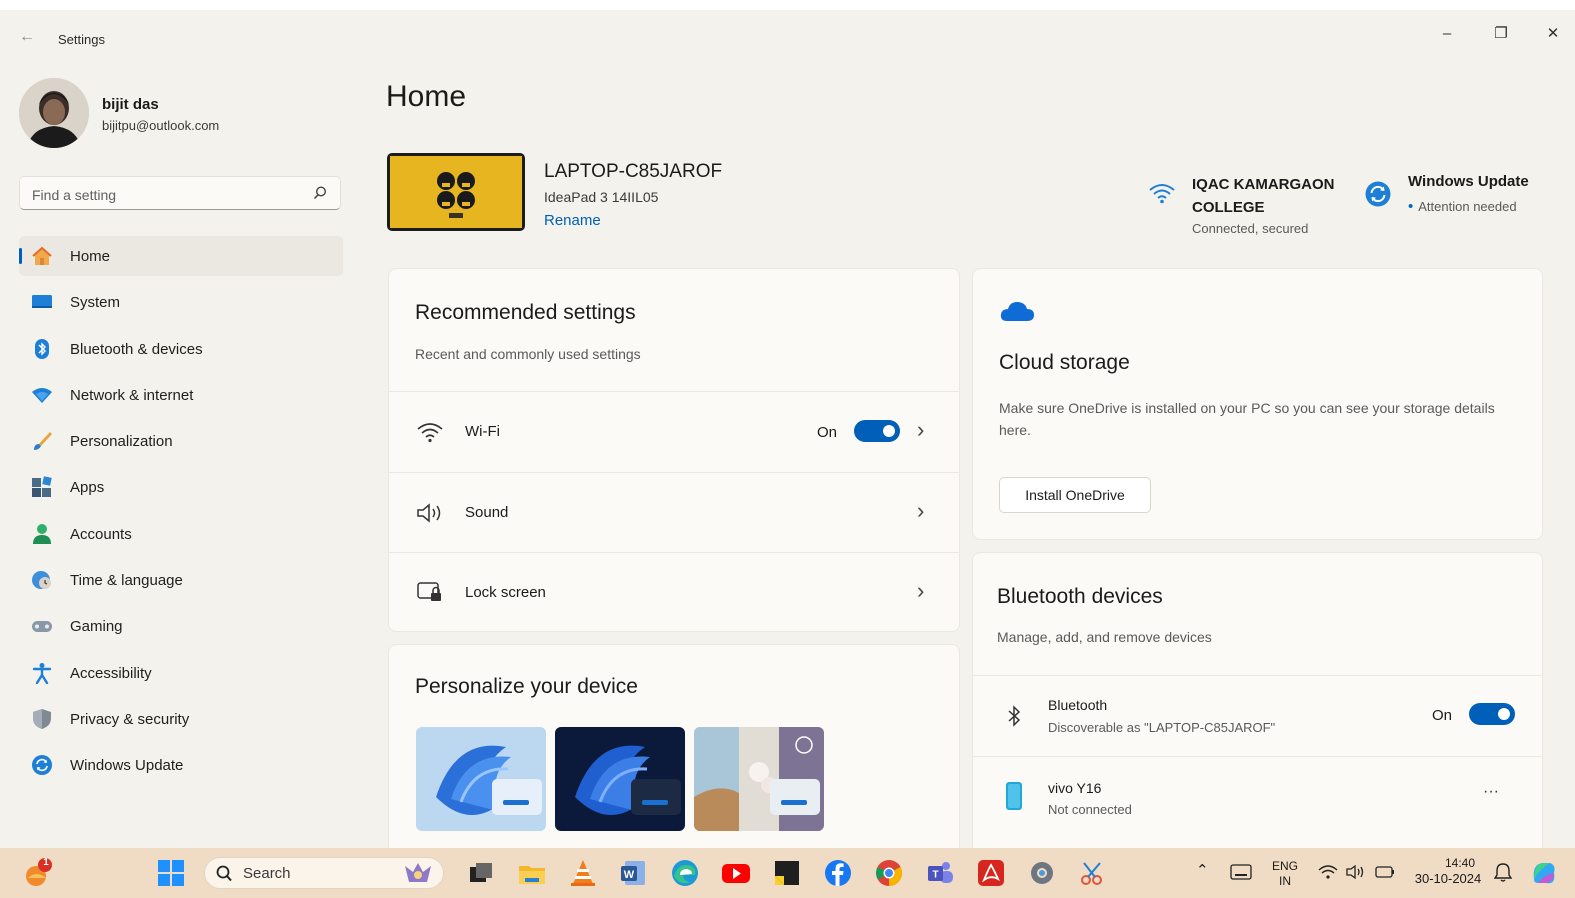  Describe the element at coordinates (42, 627) in the screenshot. I see `gamepad-icon` at that location.